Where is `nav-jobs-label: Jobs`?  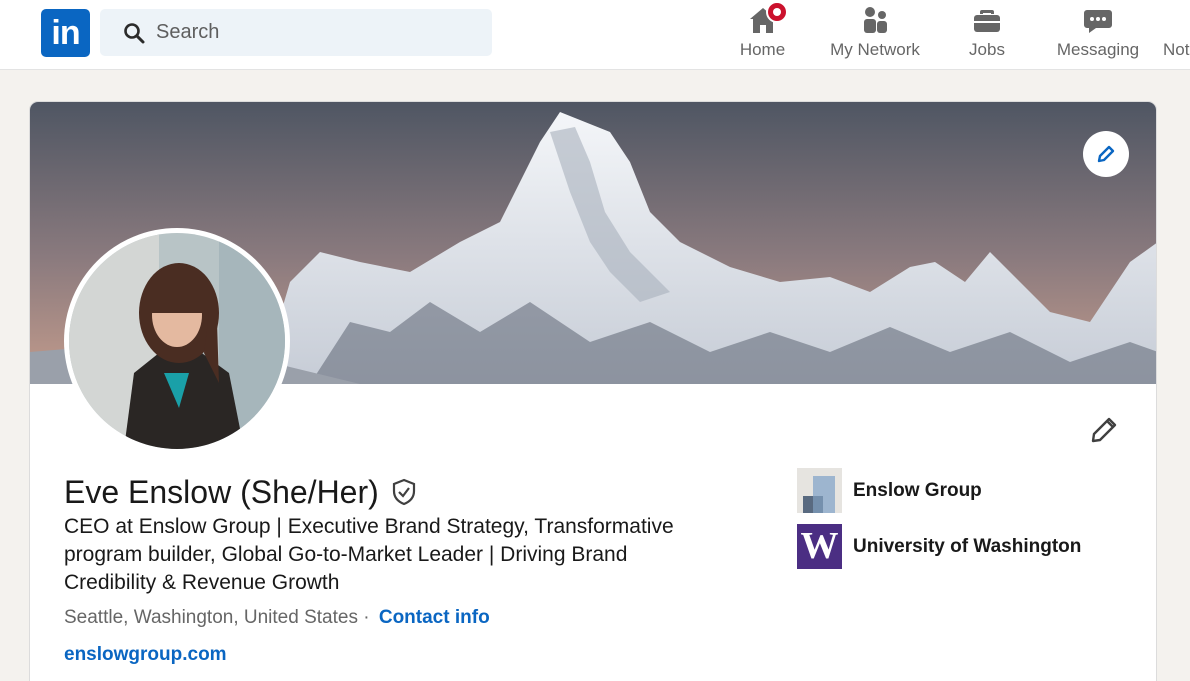 nav-jobs-label: Jobs is located at coordinates (987, 49).